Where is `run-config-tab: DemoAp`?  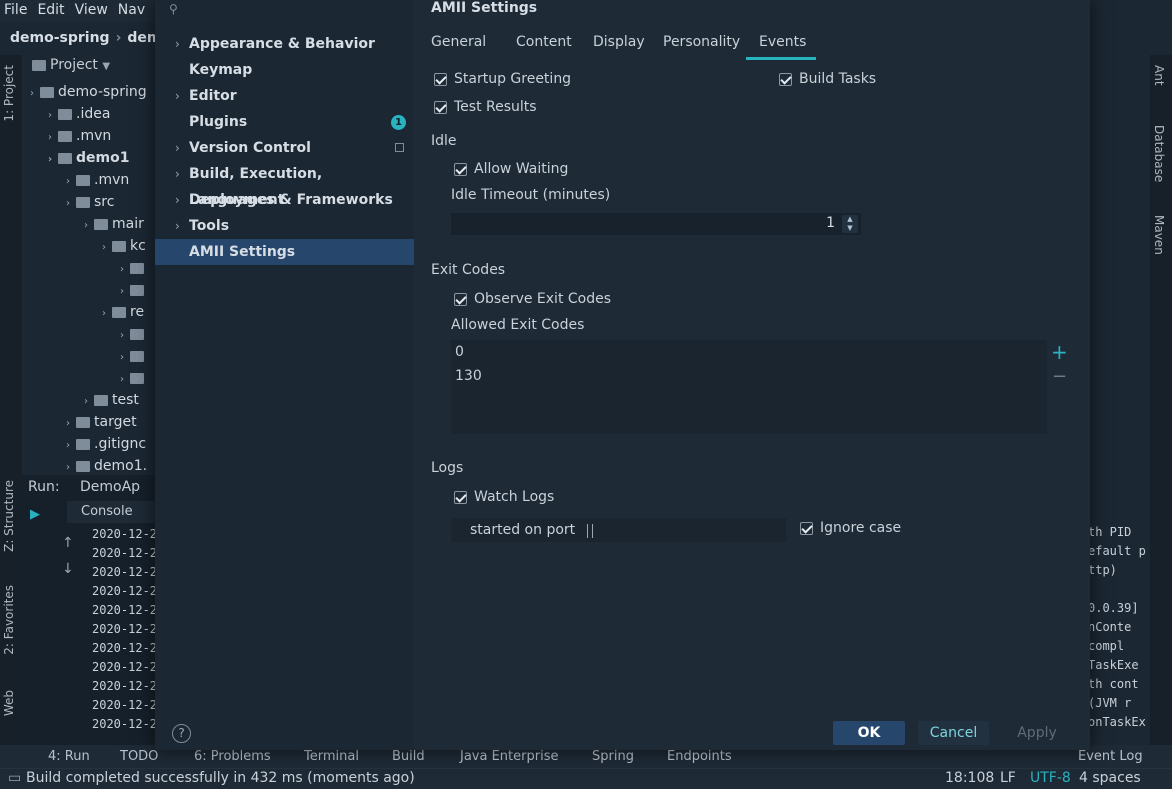
run-config-tab: DemoAp is located at coordinates (110, 487).